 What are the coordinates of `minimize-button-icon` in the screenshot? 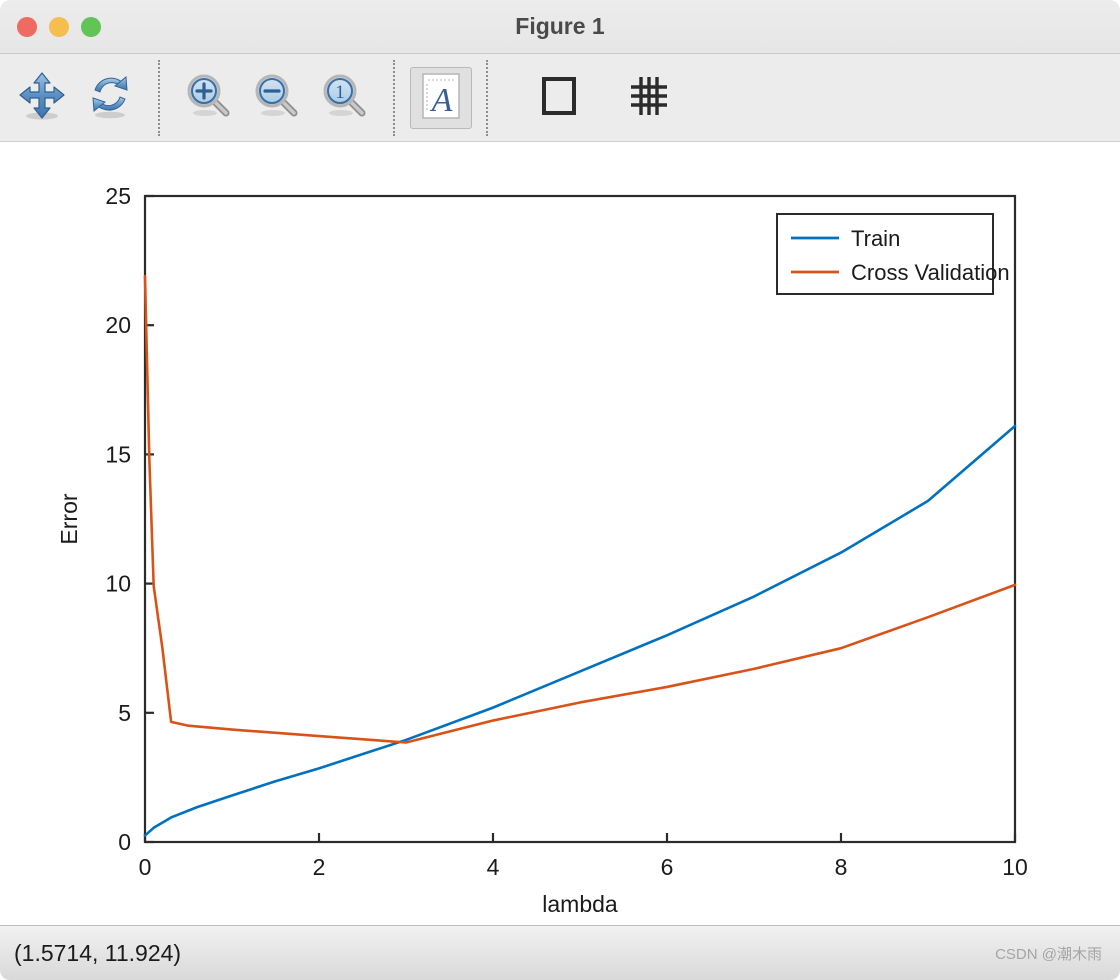 It's located at (59, 26).